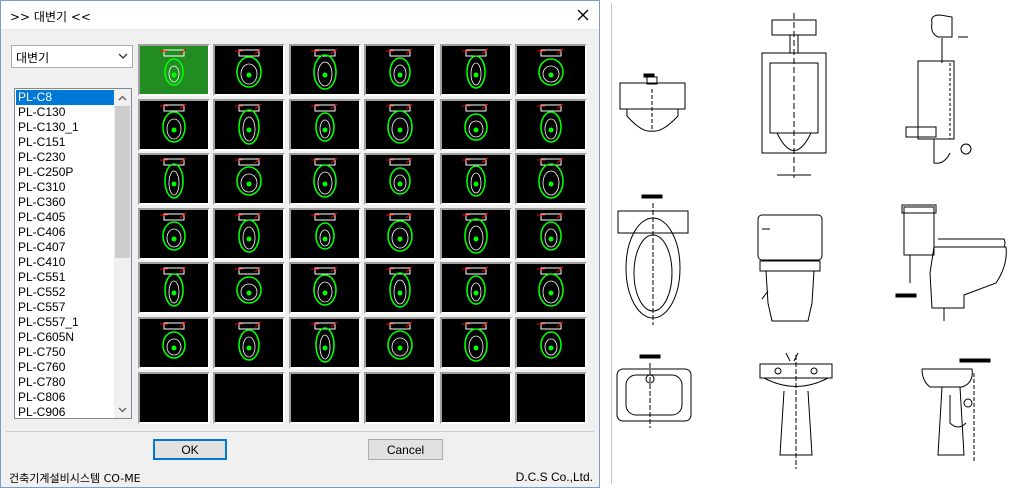 This screenshot has height=488, width=1010. I want to click on list-item: PL-C552, so click(65, 292).